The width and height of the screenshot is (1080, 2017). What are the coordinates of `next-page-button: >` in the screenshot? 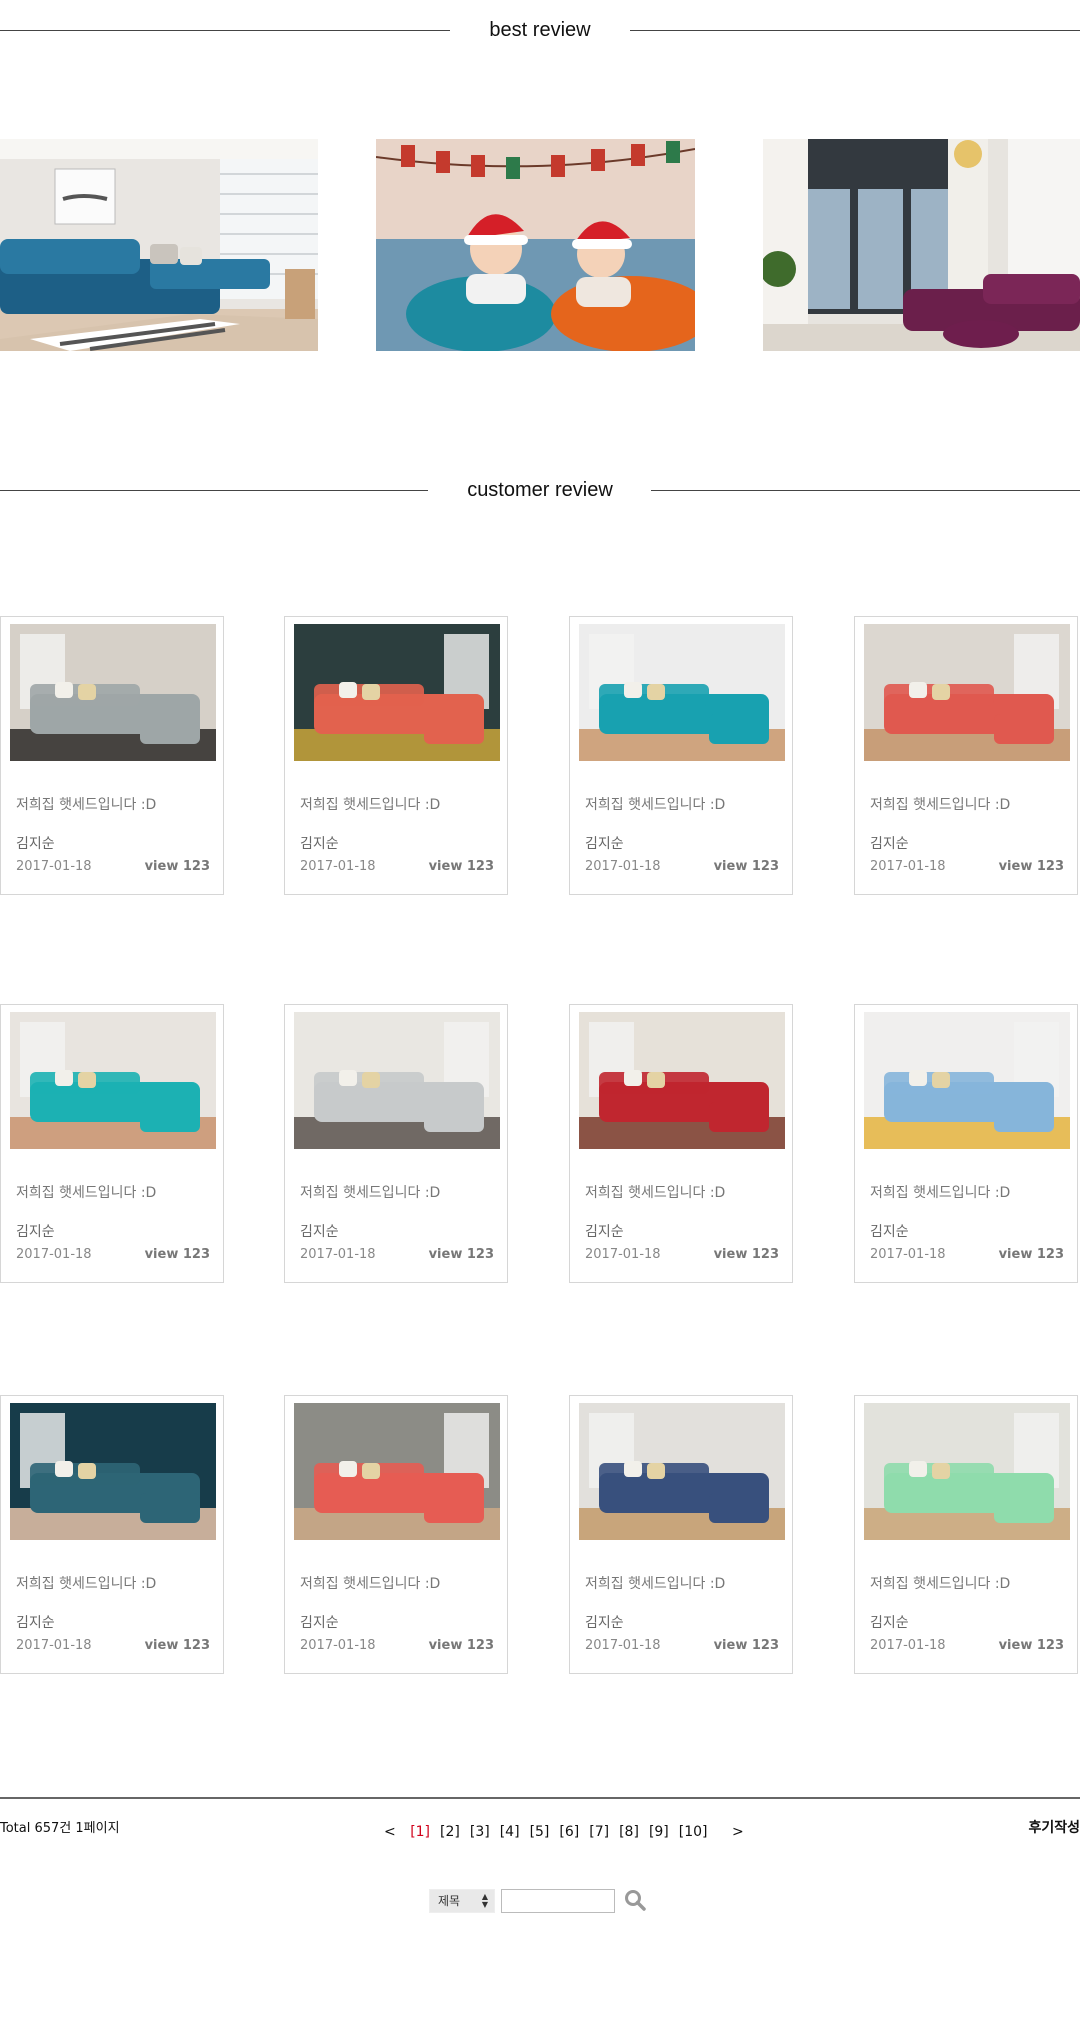 It's located at (738, 1832).